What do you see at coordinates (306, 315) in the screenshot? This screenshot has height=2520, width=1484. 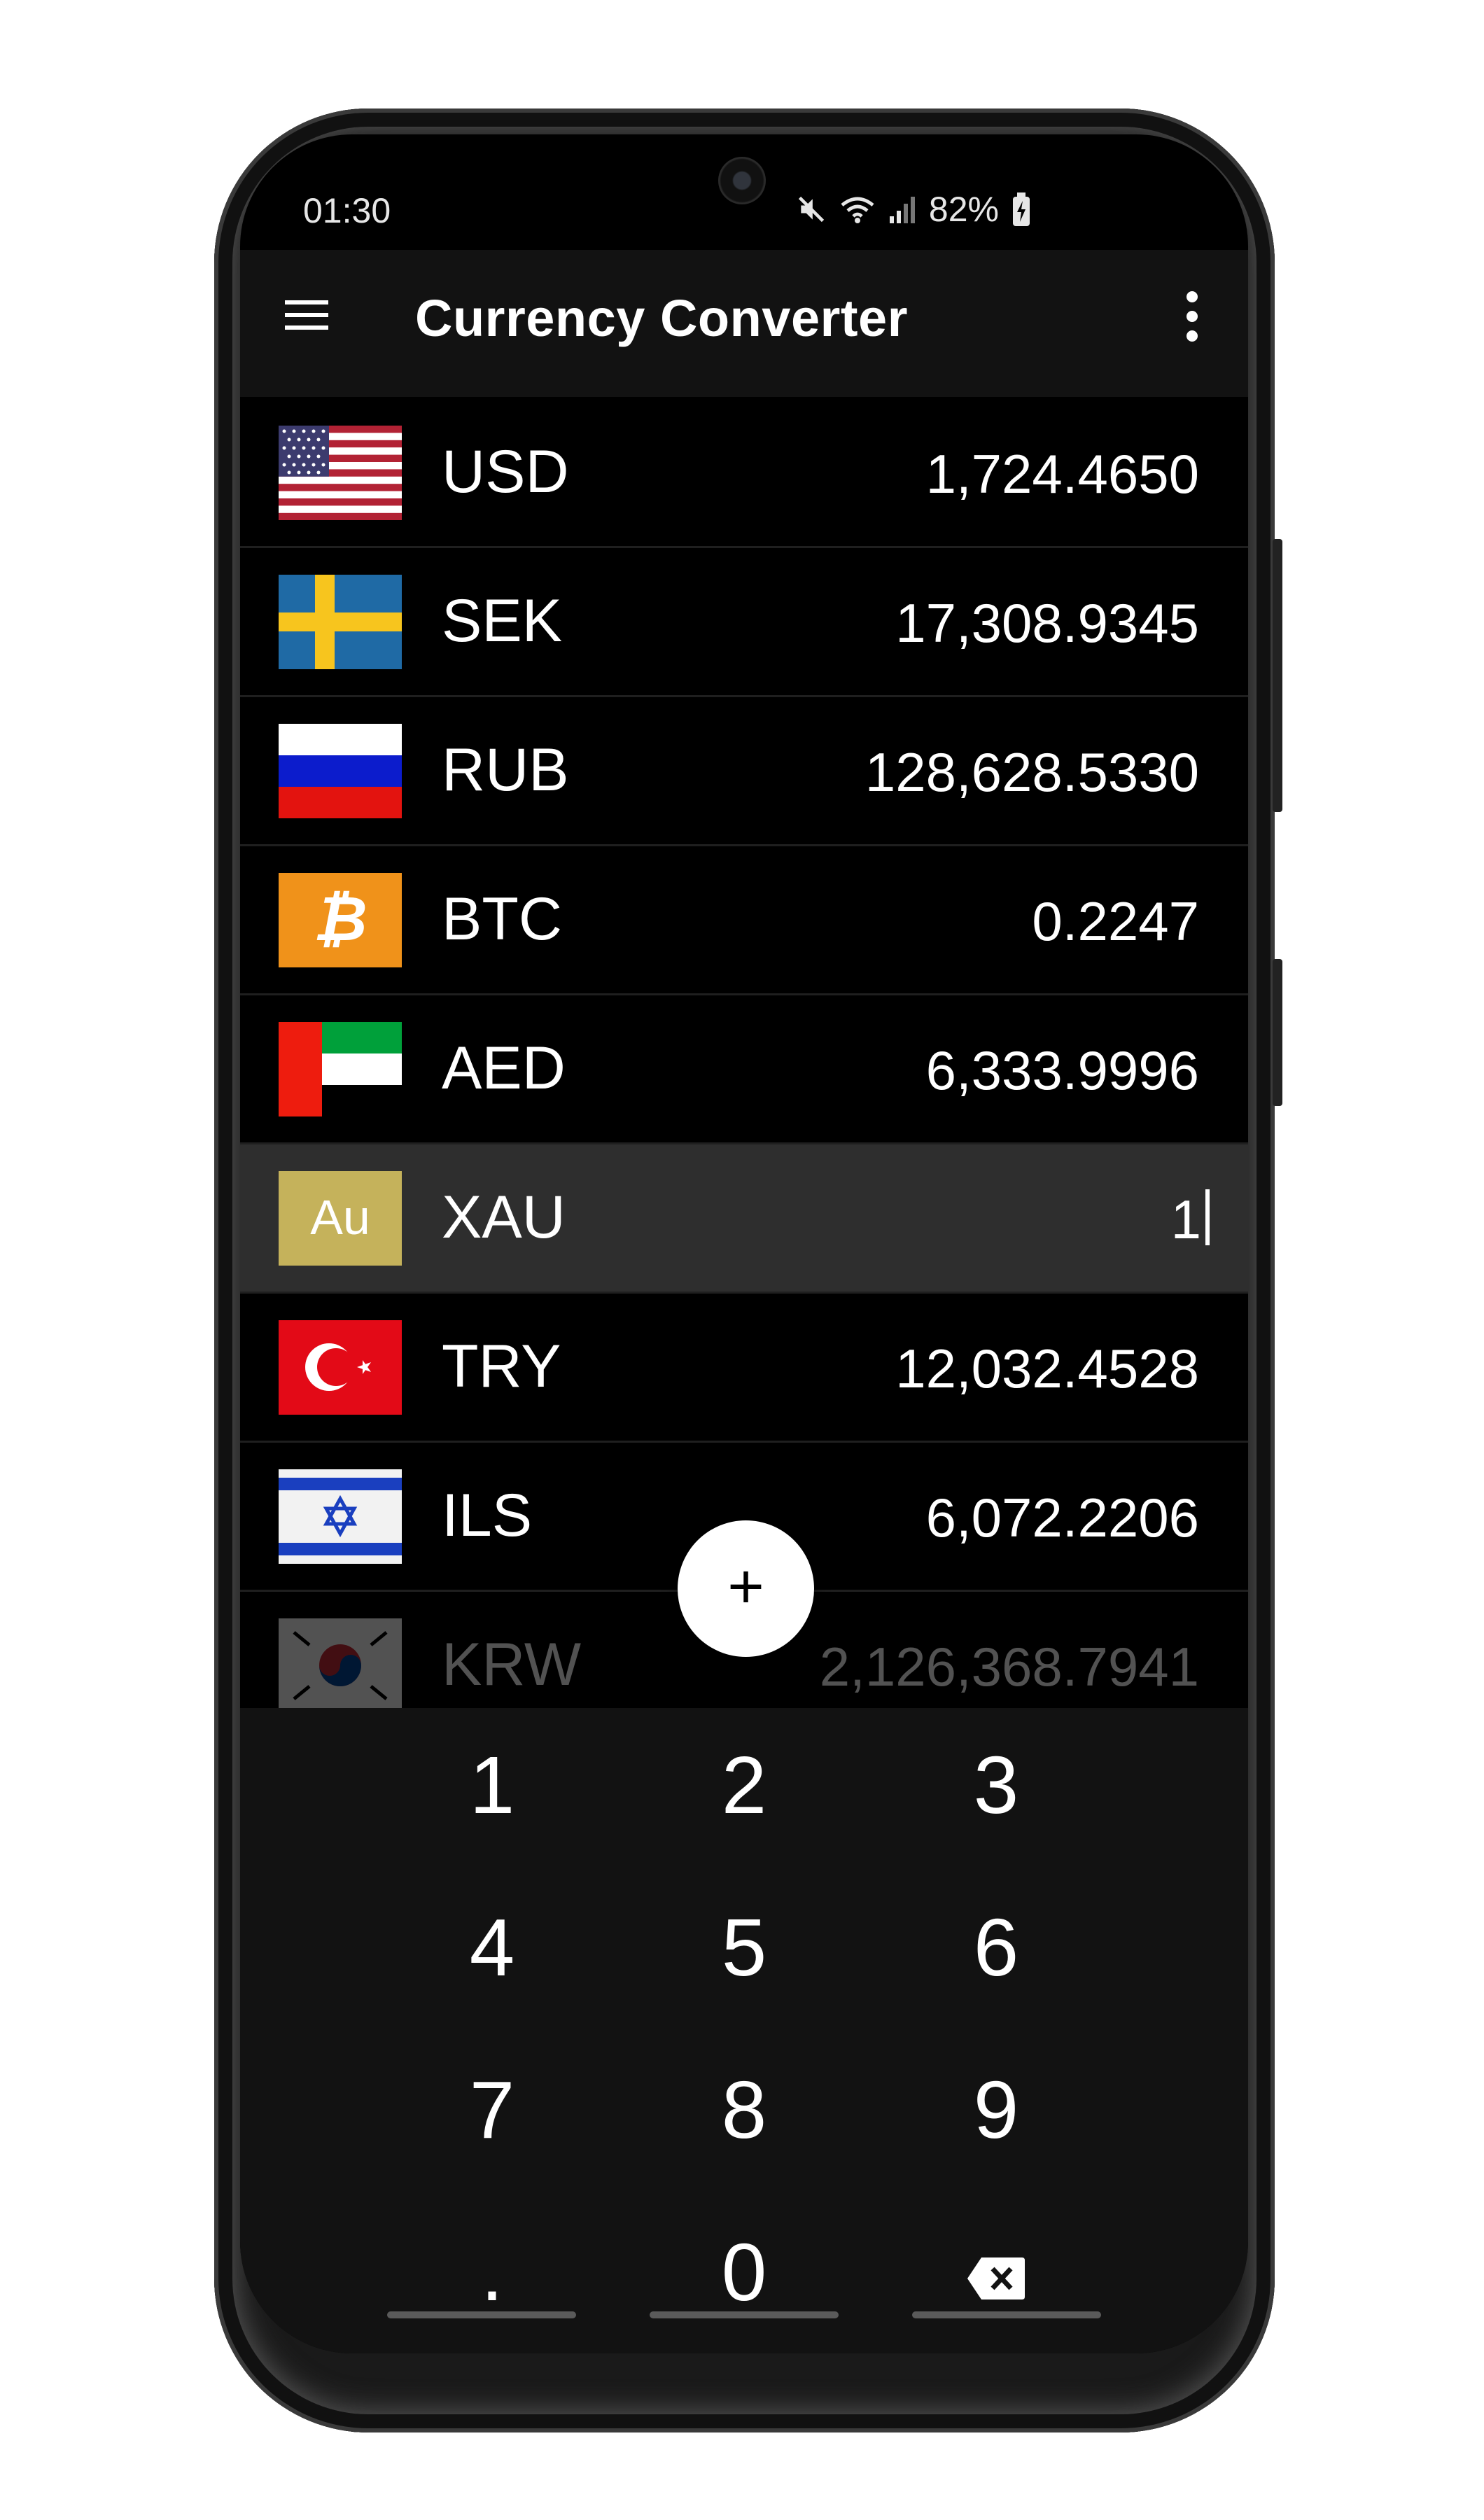 I see `hamburger-menu-icon` at bounding box center [306, 315].